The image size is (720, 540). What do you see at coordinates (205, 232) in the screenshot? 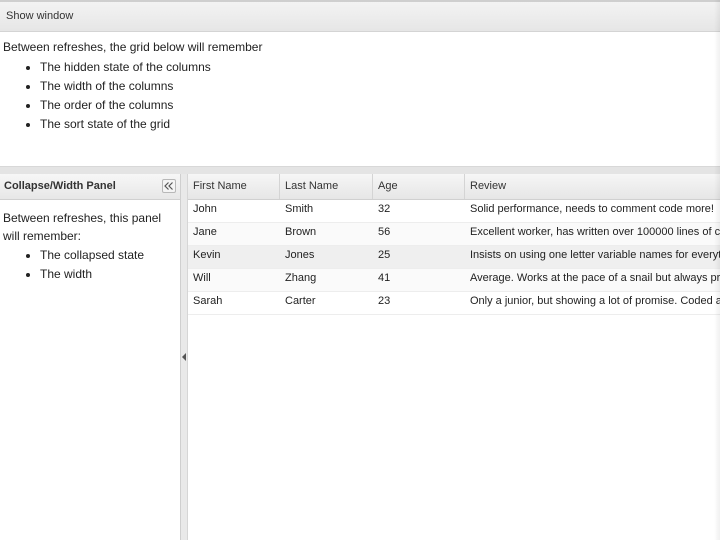
I see `cell-first-name: Jane` at bounding box center [205, 232].